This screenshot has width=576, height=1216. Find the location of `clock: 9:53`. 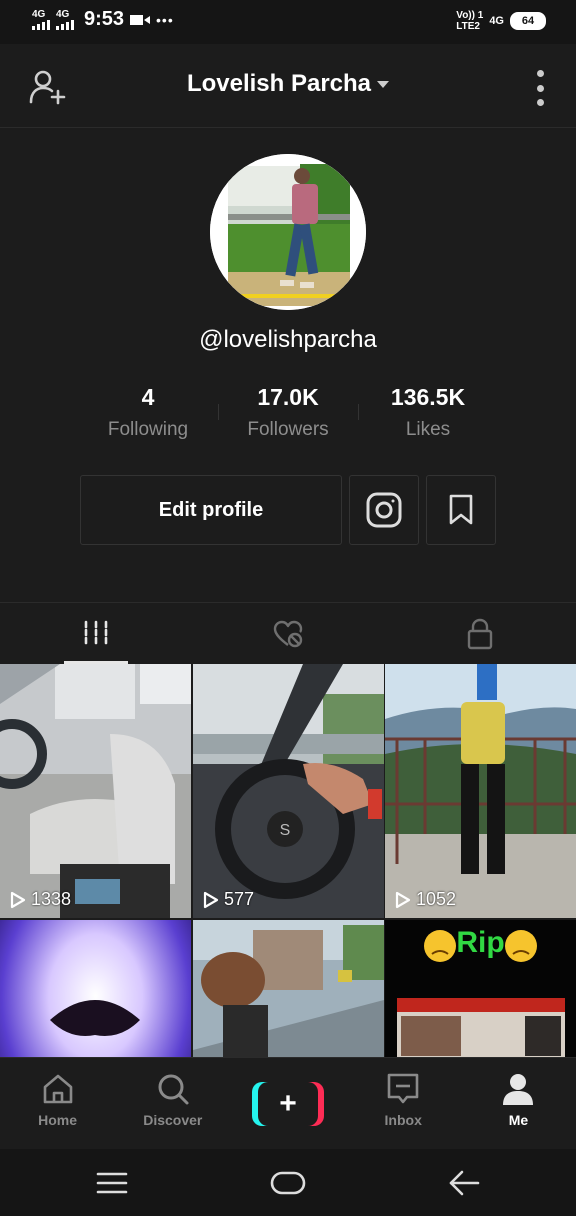

clock: 9:53 is located at coordinates (104, 19).